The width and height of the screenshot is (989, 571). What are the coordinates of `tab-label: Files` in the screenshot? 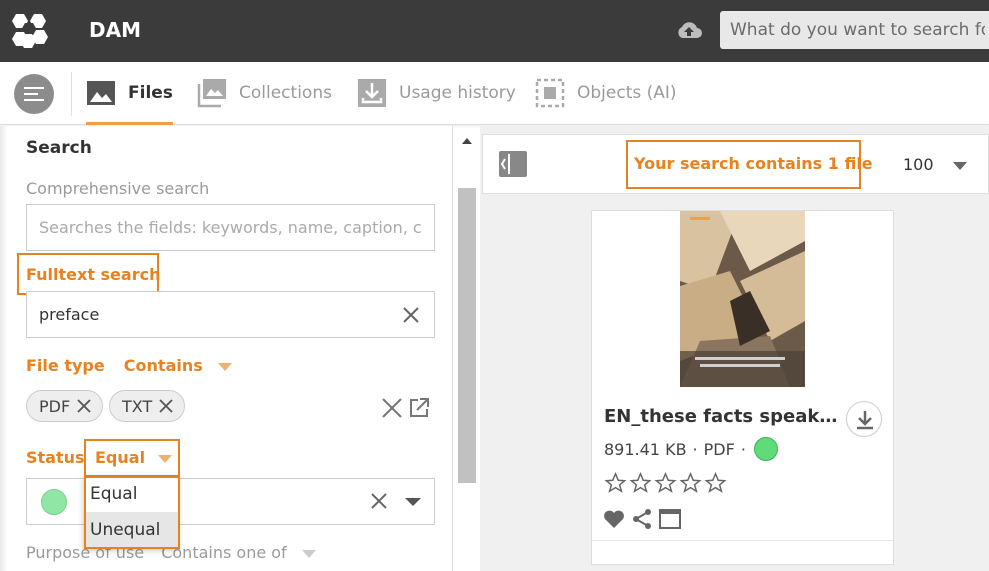 It's located at (150, 93).